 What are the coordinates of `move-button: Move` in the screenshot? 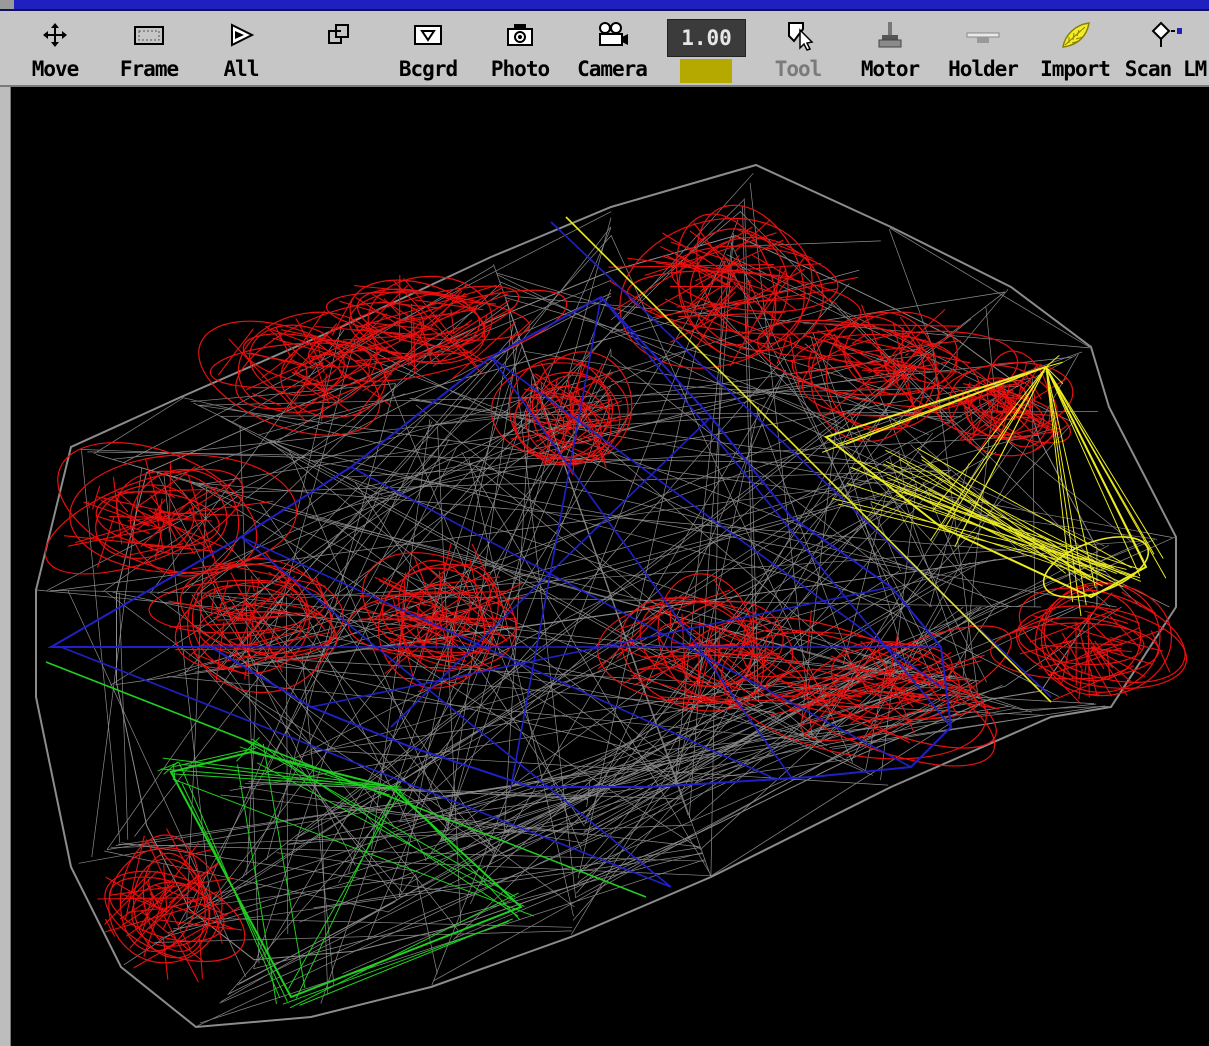 It's located at (55, 48).